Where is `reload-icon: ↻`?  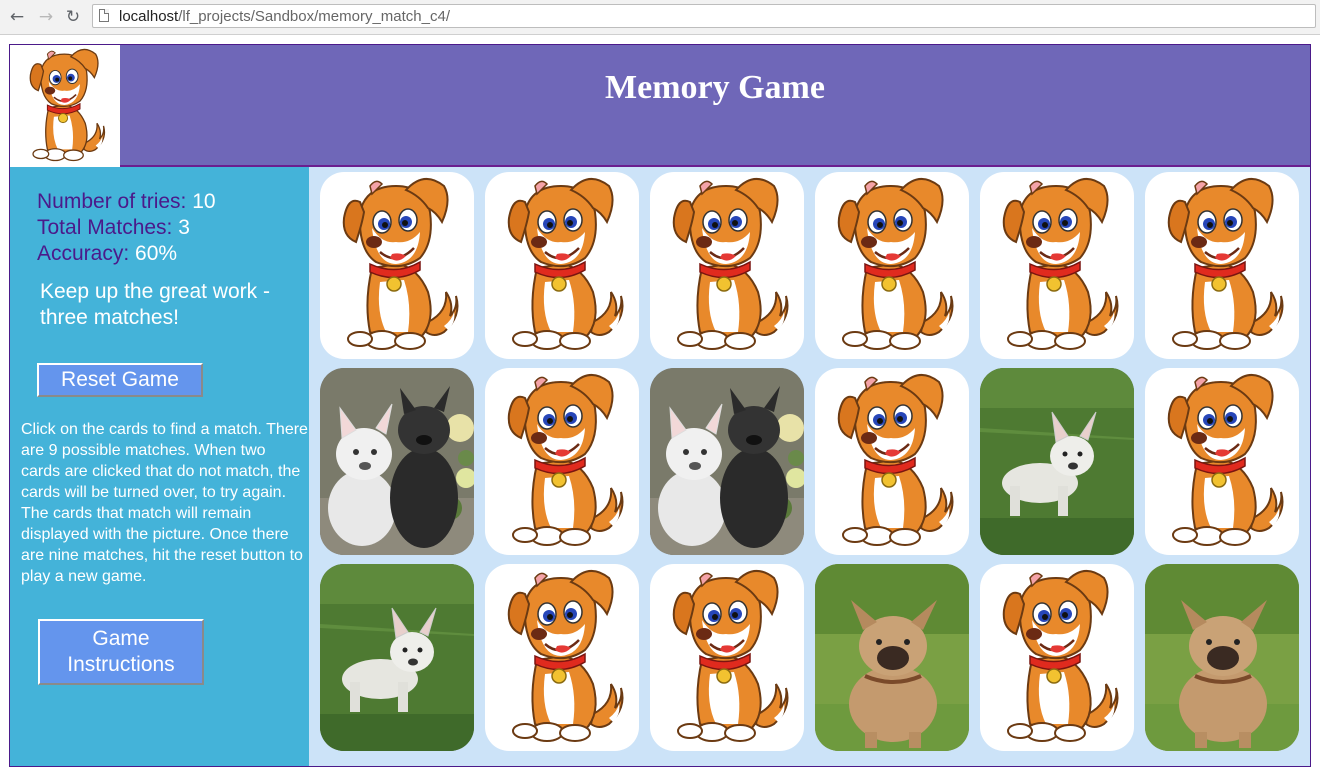
reload-icon: ↻ is located at coordinates (73, 17).